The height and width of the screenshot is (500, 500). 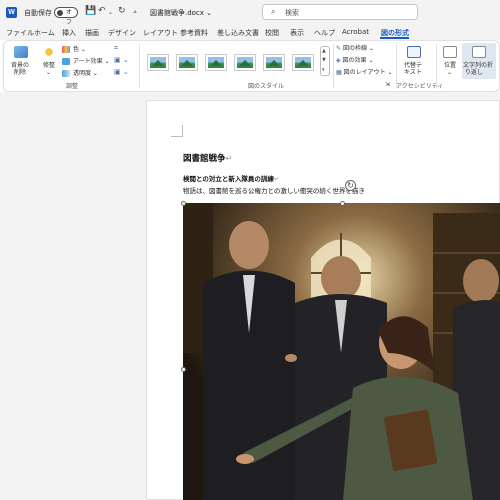 I want to click on tab-layout: レイアウト, so click(x=160, y=33).